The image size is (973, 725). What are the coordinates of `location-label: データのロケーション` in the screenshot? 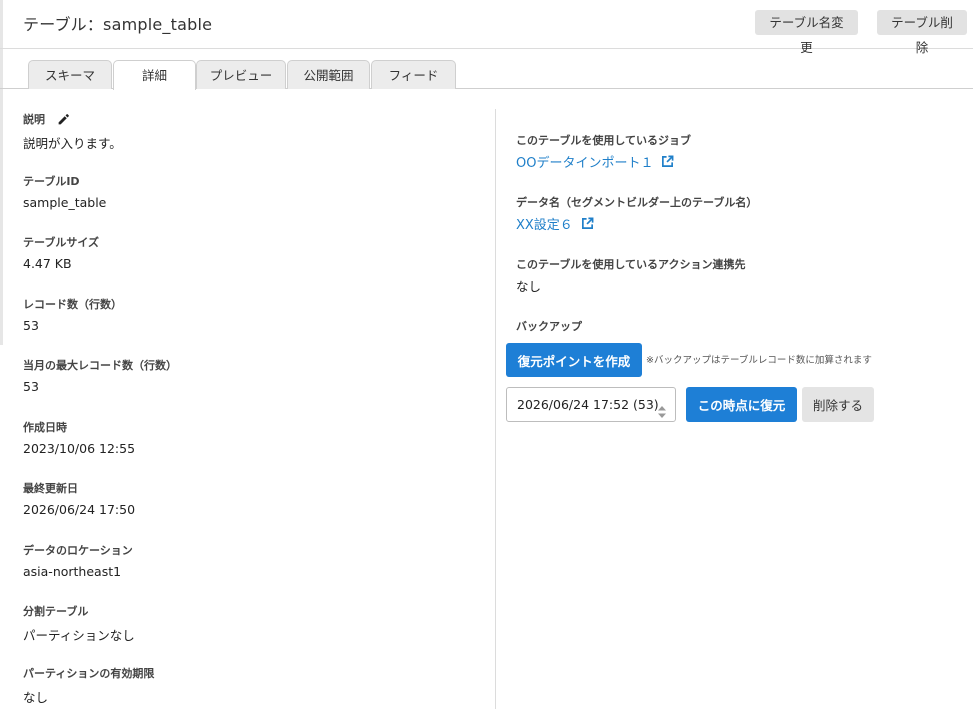 It's located at (78, 550).